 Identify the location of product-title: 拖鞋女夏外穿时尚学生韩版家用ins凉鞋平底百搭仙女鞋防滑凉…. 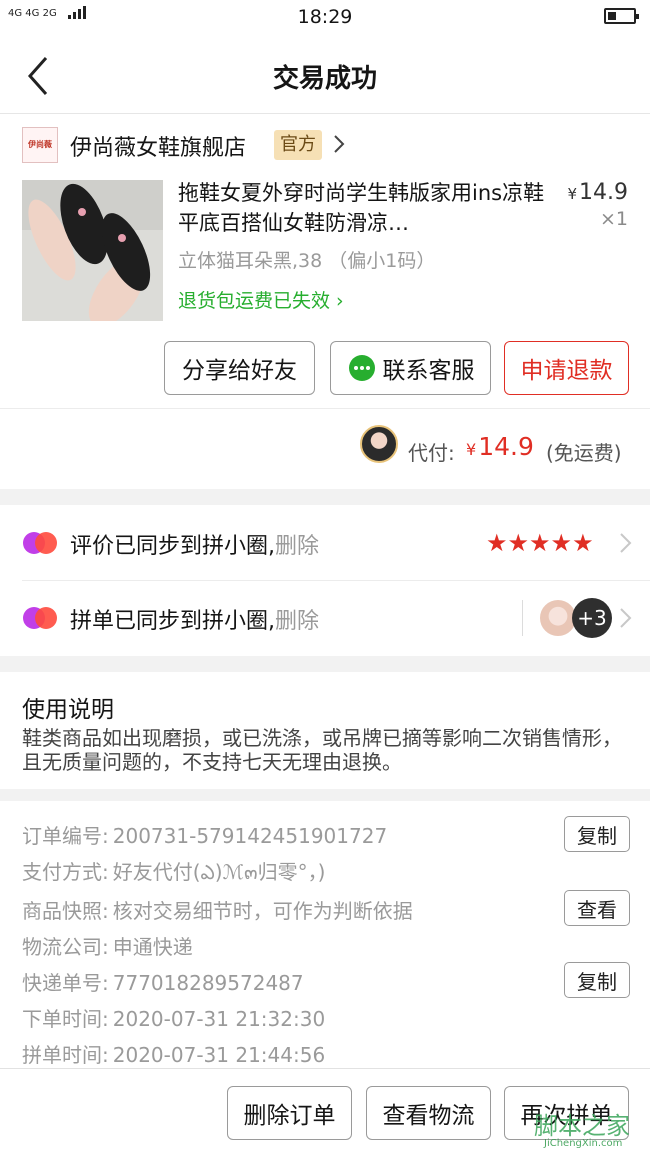
(363, 208).